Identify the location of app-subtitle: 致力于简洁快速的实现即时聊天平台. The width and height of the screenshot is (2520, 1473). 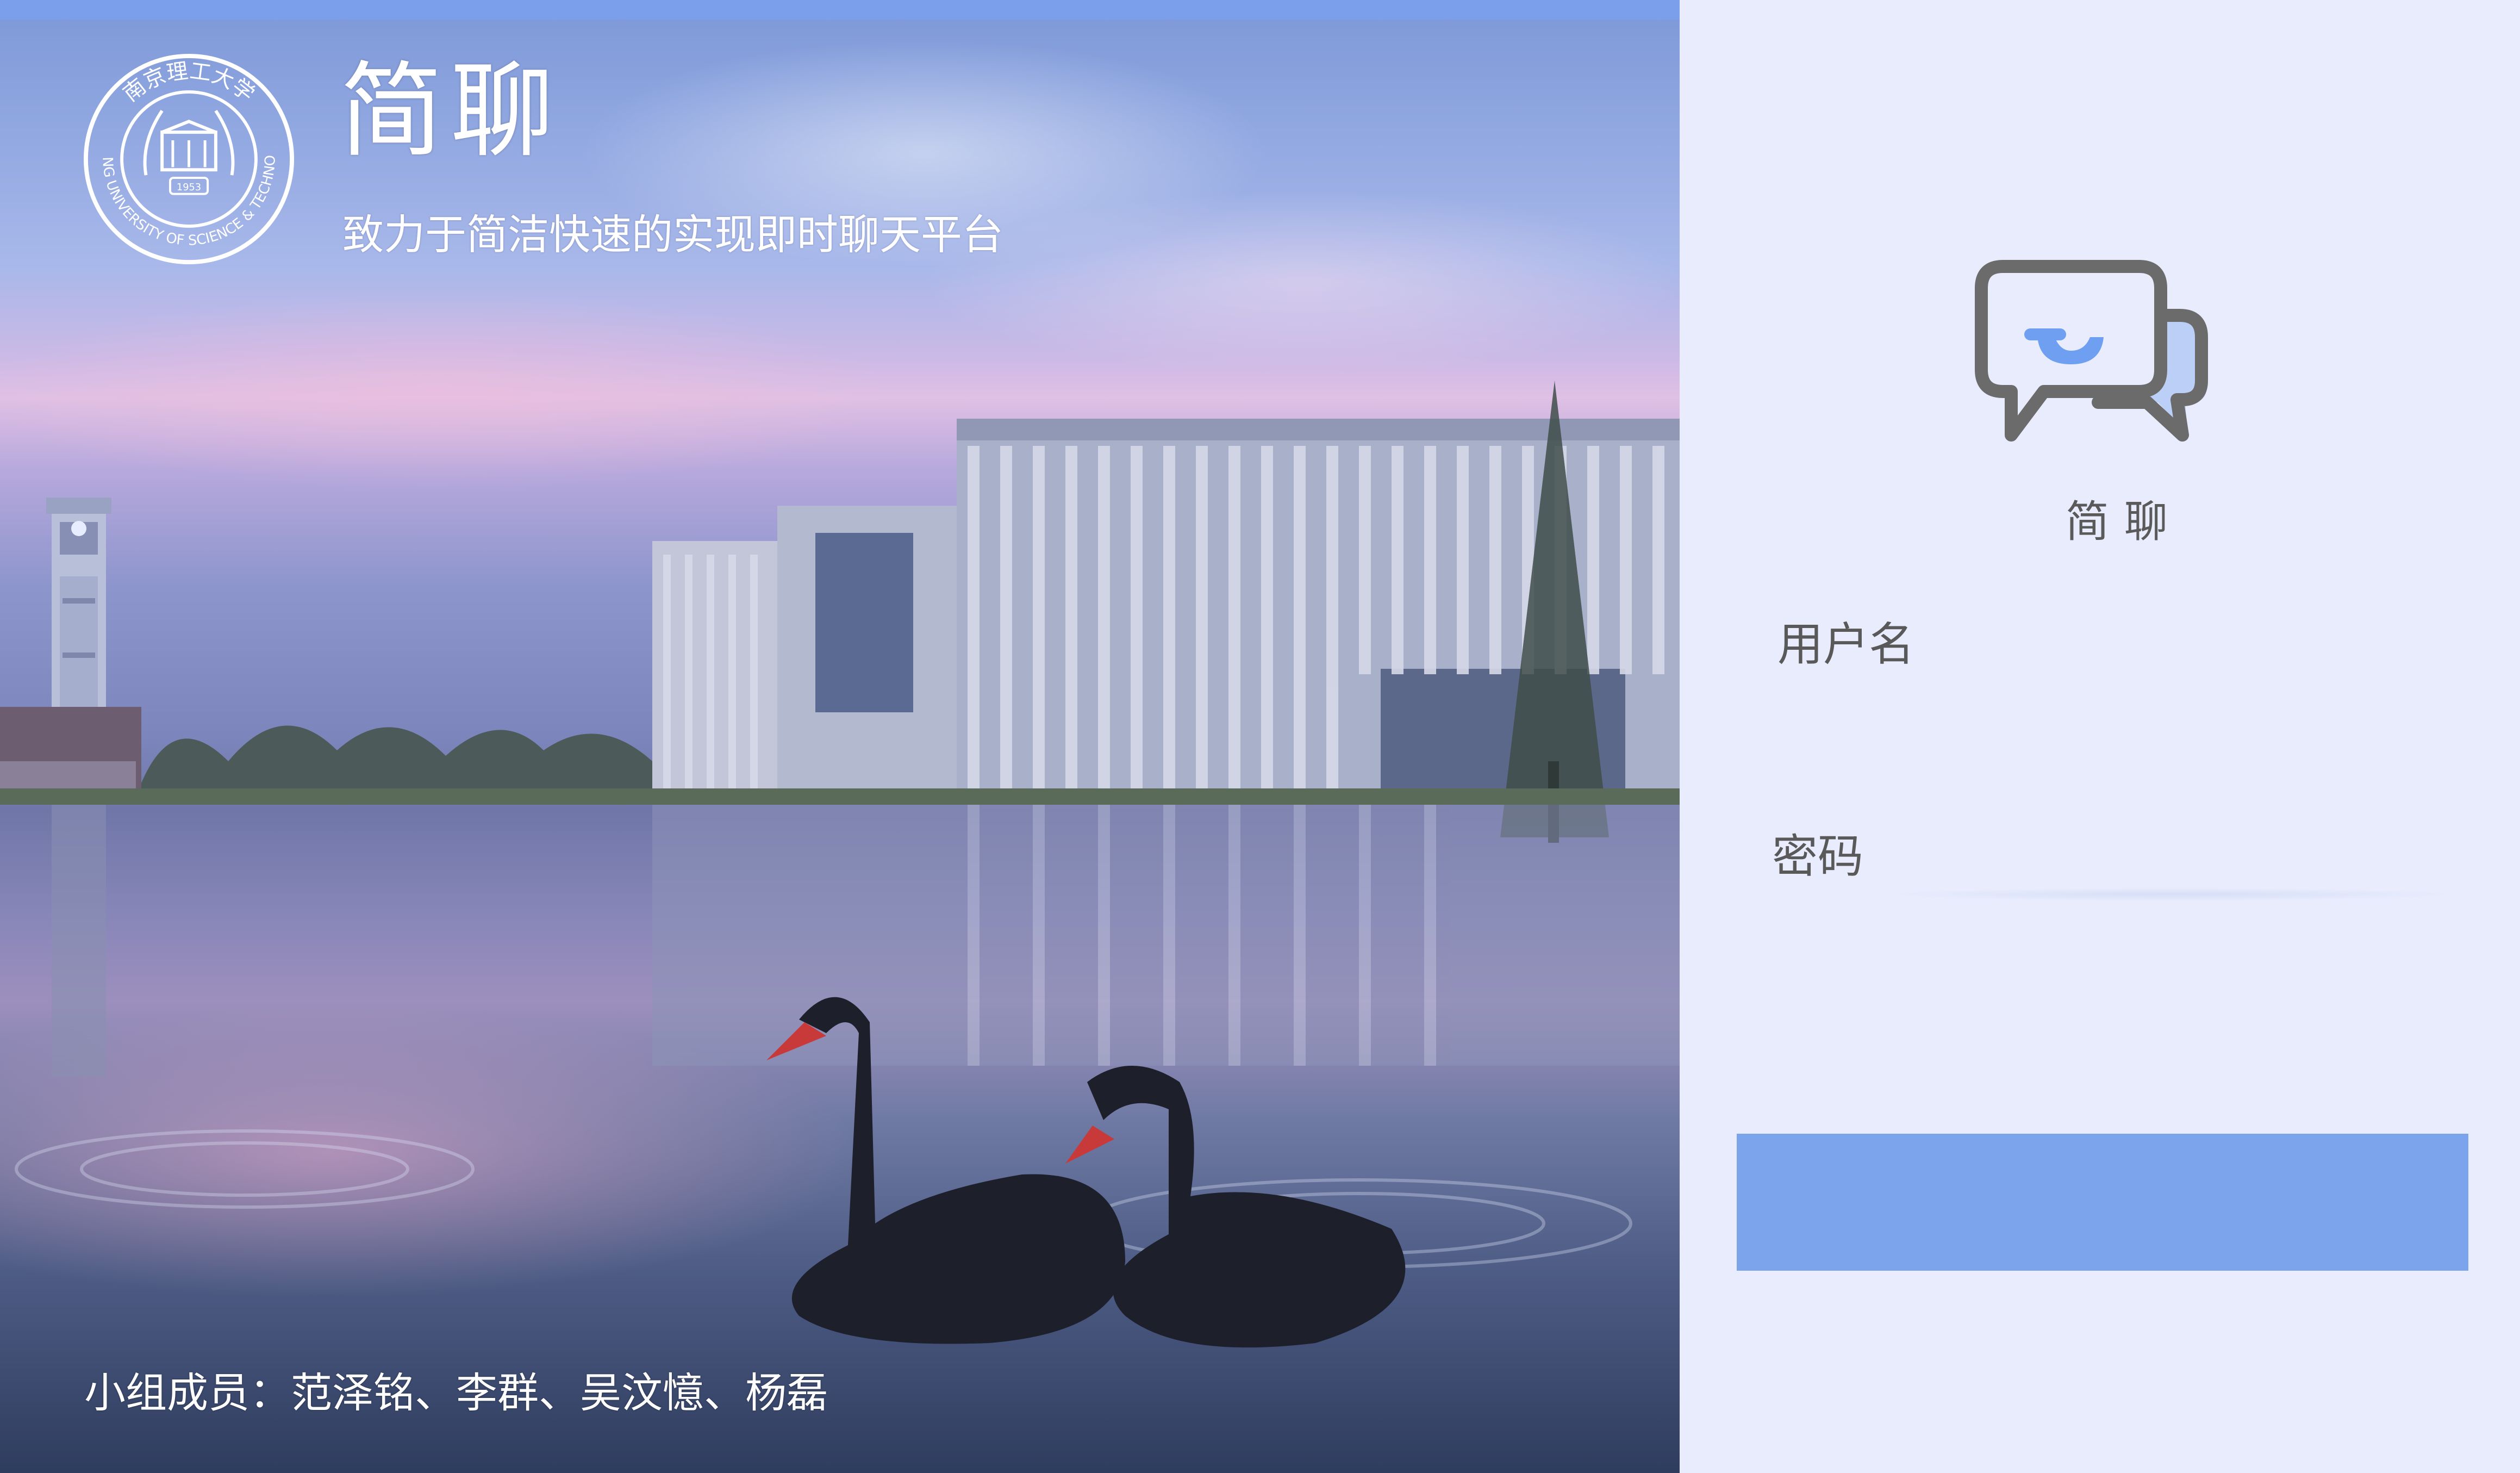
(672, 235).